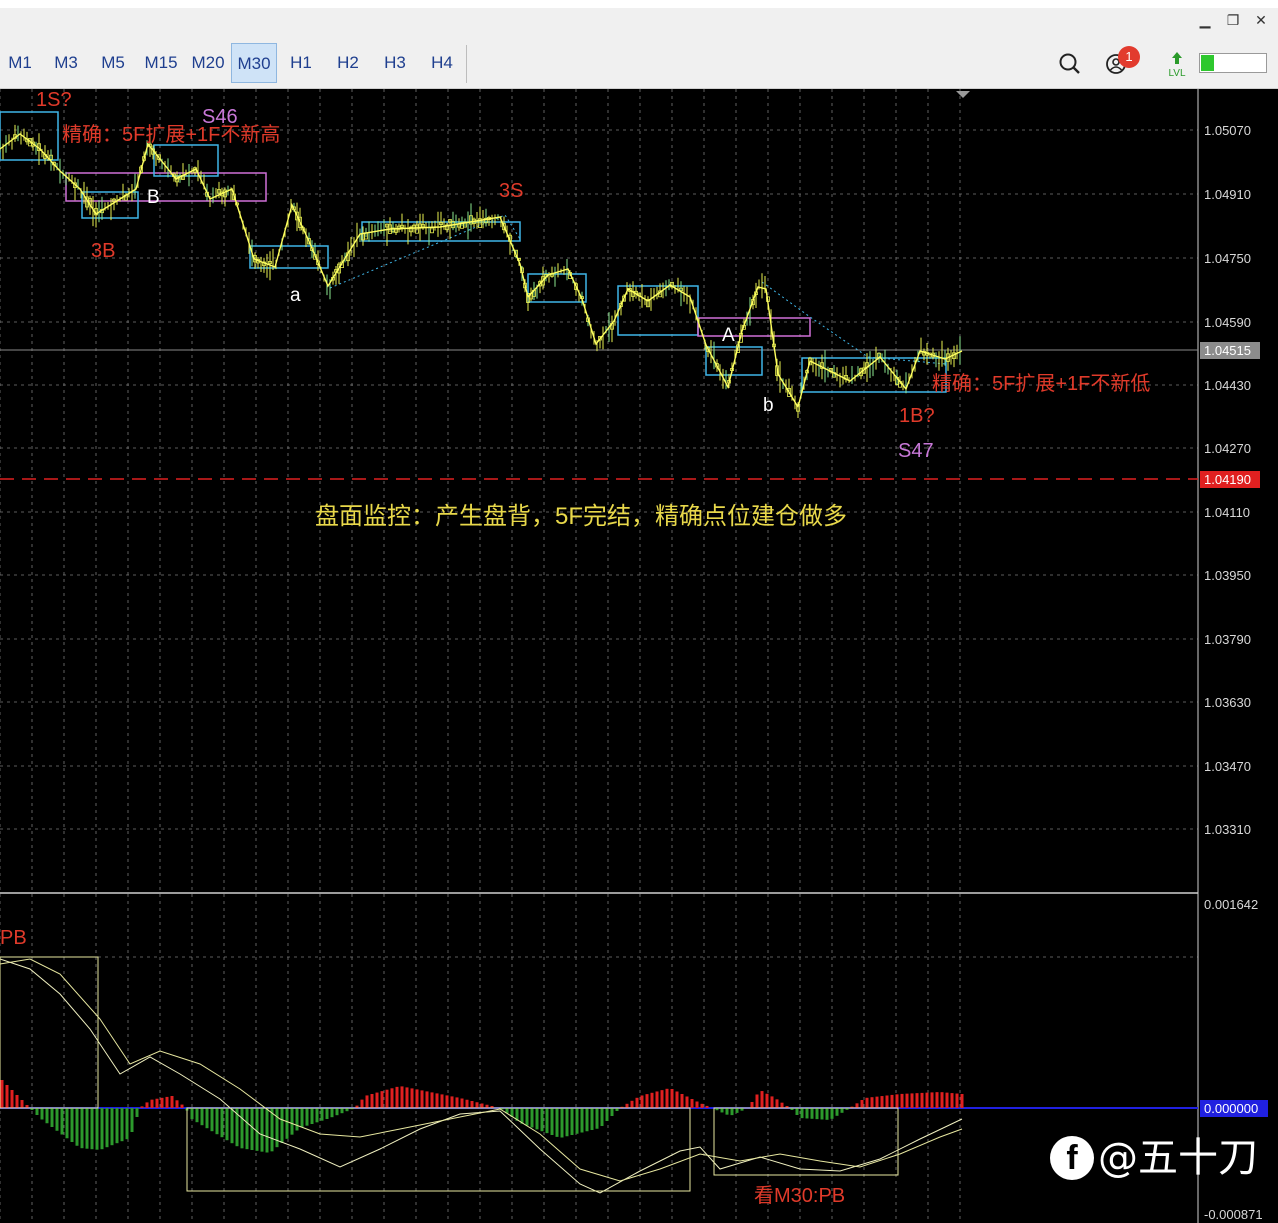  I want to click on annotation-b-upper: B, so click(153, 197).